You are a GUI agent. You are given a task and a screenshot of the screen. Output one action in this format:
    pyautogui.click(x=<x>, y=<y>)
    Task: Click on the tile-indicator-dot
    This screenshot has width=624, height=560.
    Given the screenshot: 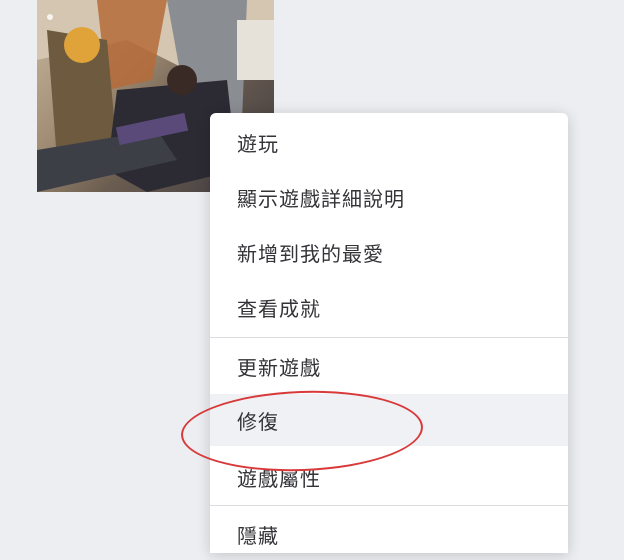 What is the action you would take?
    pyautogui.click(x=50, y=17)
    